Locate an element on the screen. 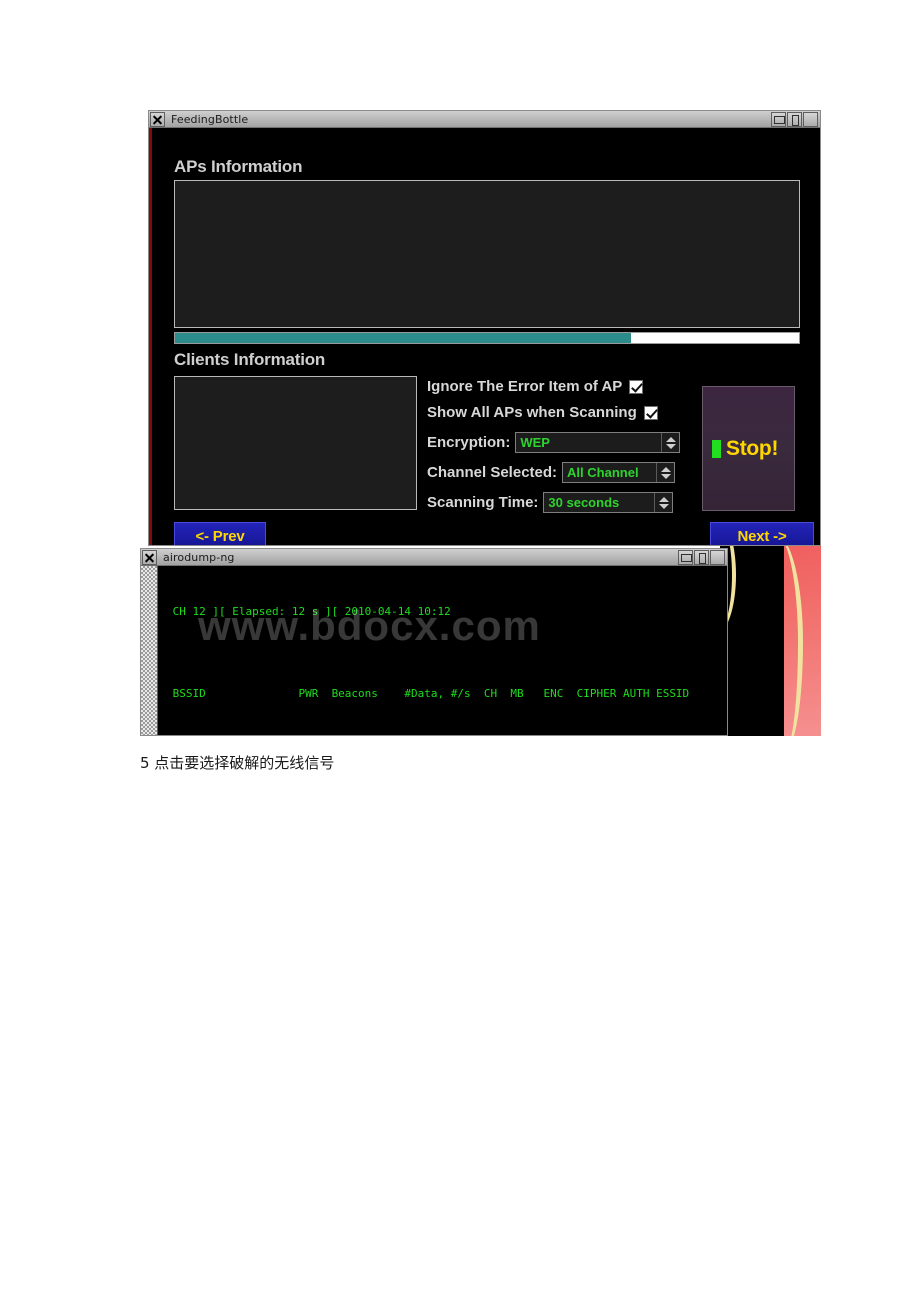 Image resolution: width=920 pixels, height=1302 pixels. scanning-time-row: Scanning Time: 30 seconds is located at coordinates (561, 502).